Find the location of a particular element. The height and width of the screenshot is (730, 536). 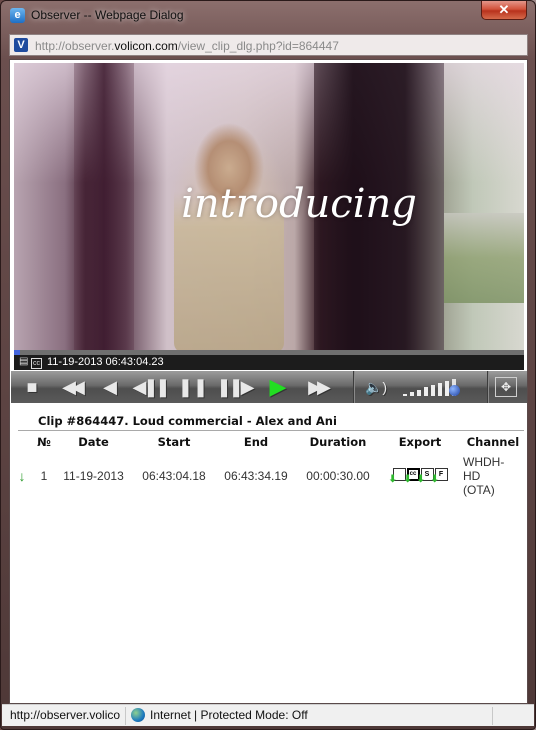

ie-icon: e is located at coordinates (17, 15).